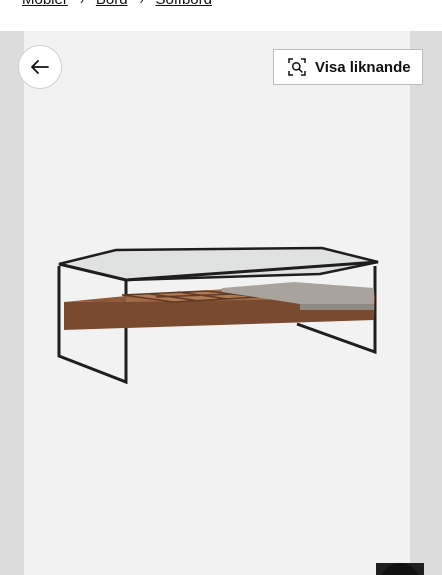 This screenshot has height=575, width=442. What do you see at coordinates (400, 569) in the screenshot?
I see `corner-action-button` at bounding box center [400, 569].